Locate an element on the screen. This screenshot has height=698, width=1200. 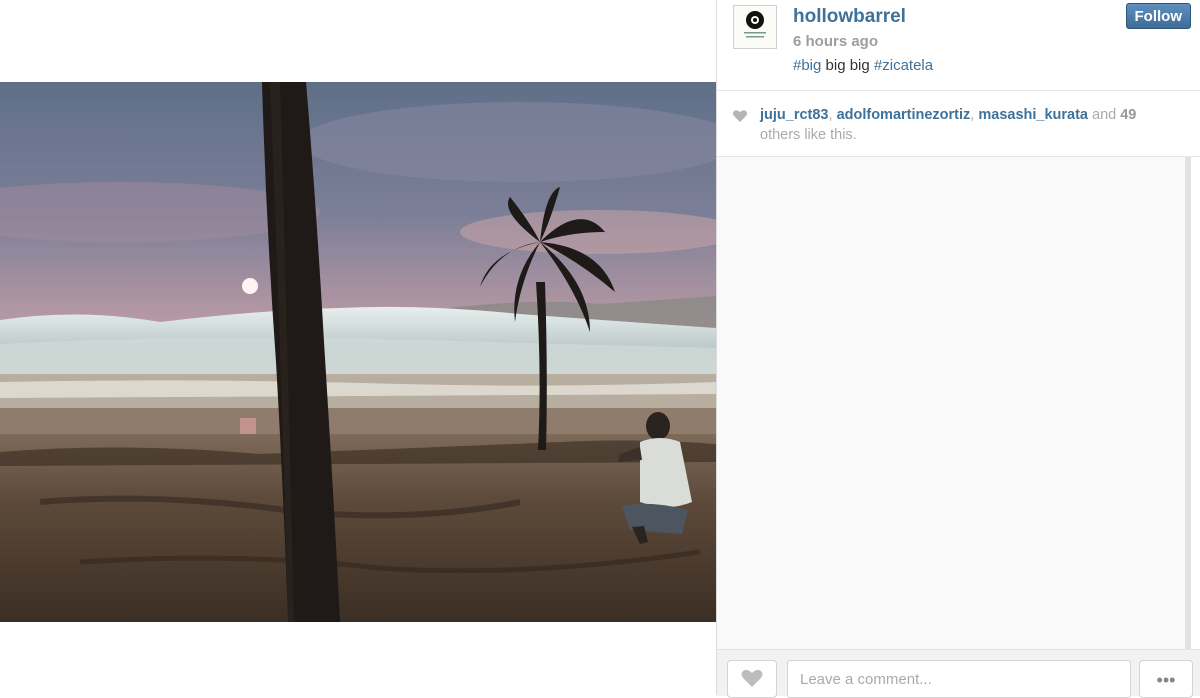
more-options-button: ••• is located at coordinates (1166, 679).